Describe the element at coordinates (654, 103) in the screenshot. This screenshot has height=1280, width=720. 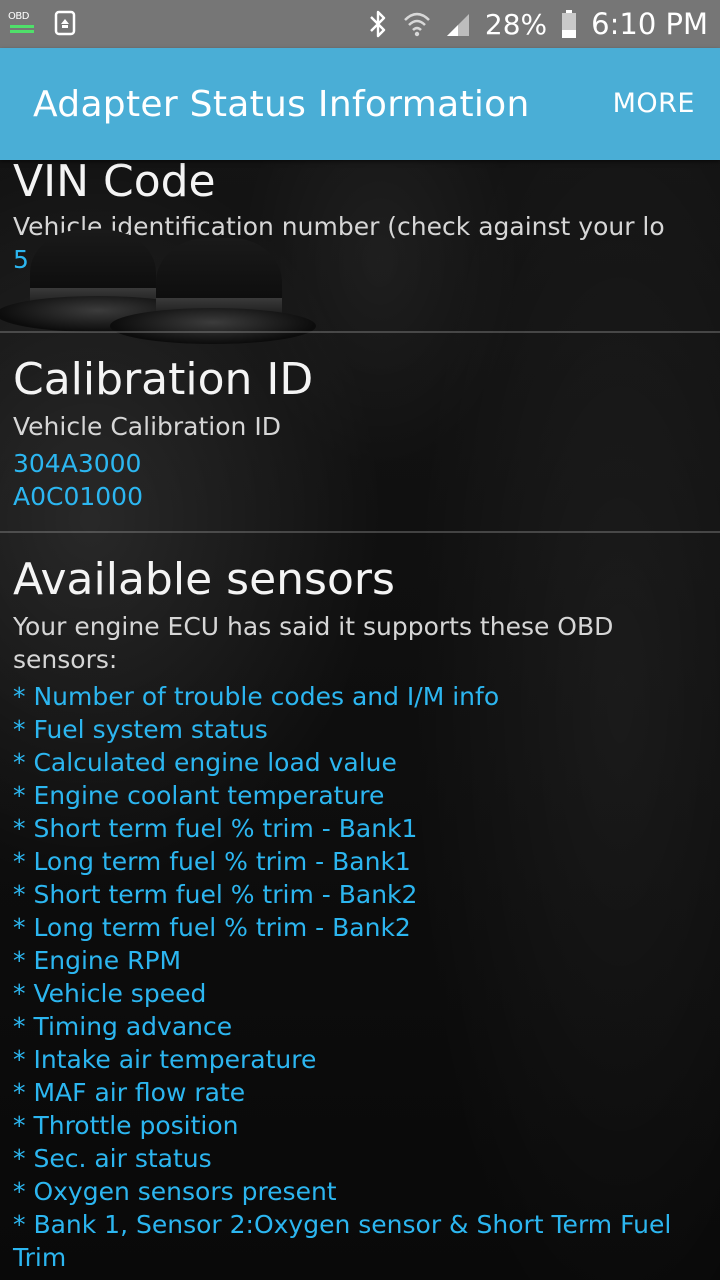
I see `more-menu-button: MORE` at that location.